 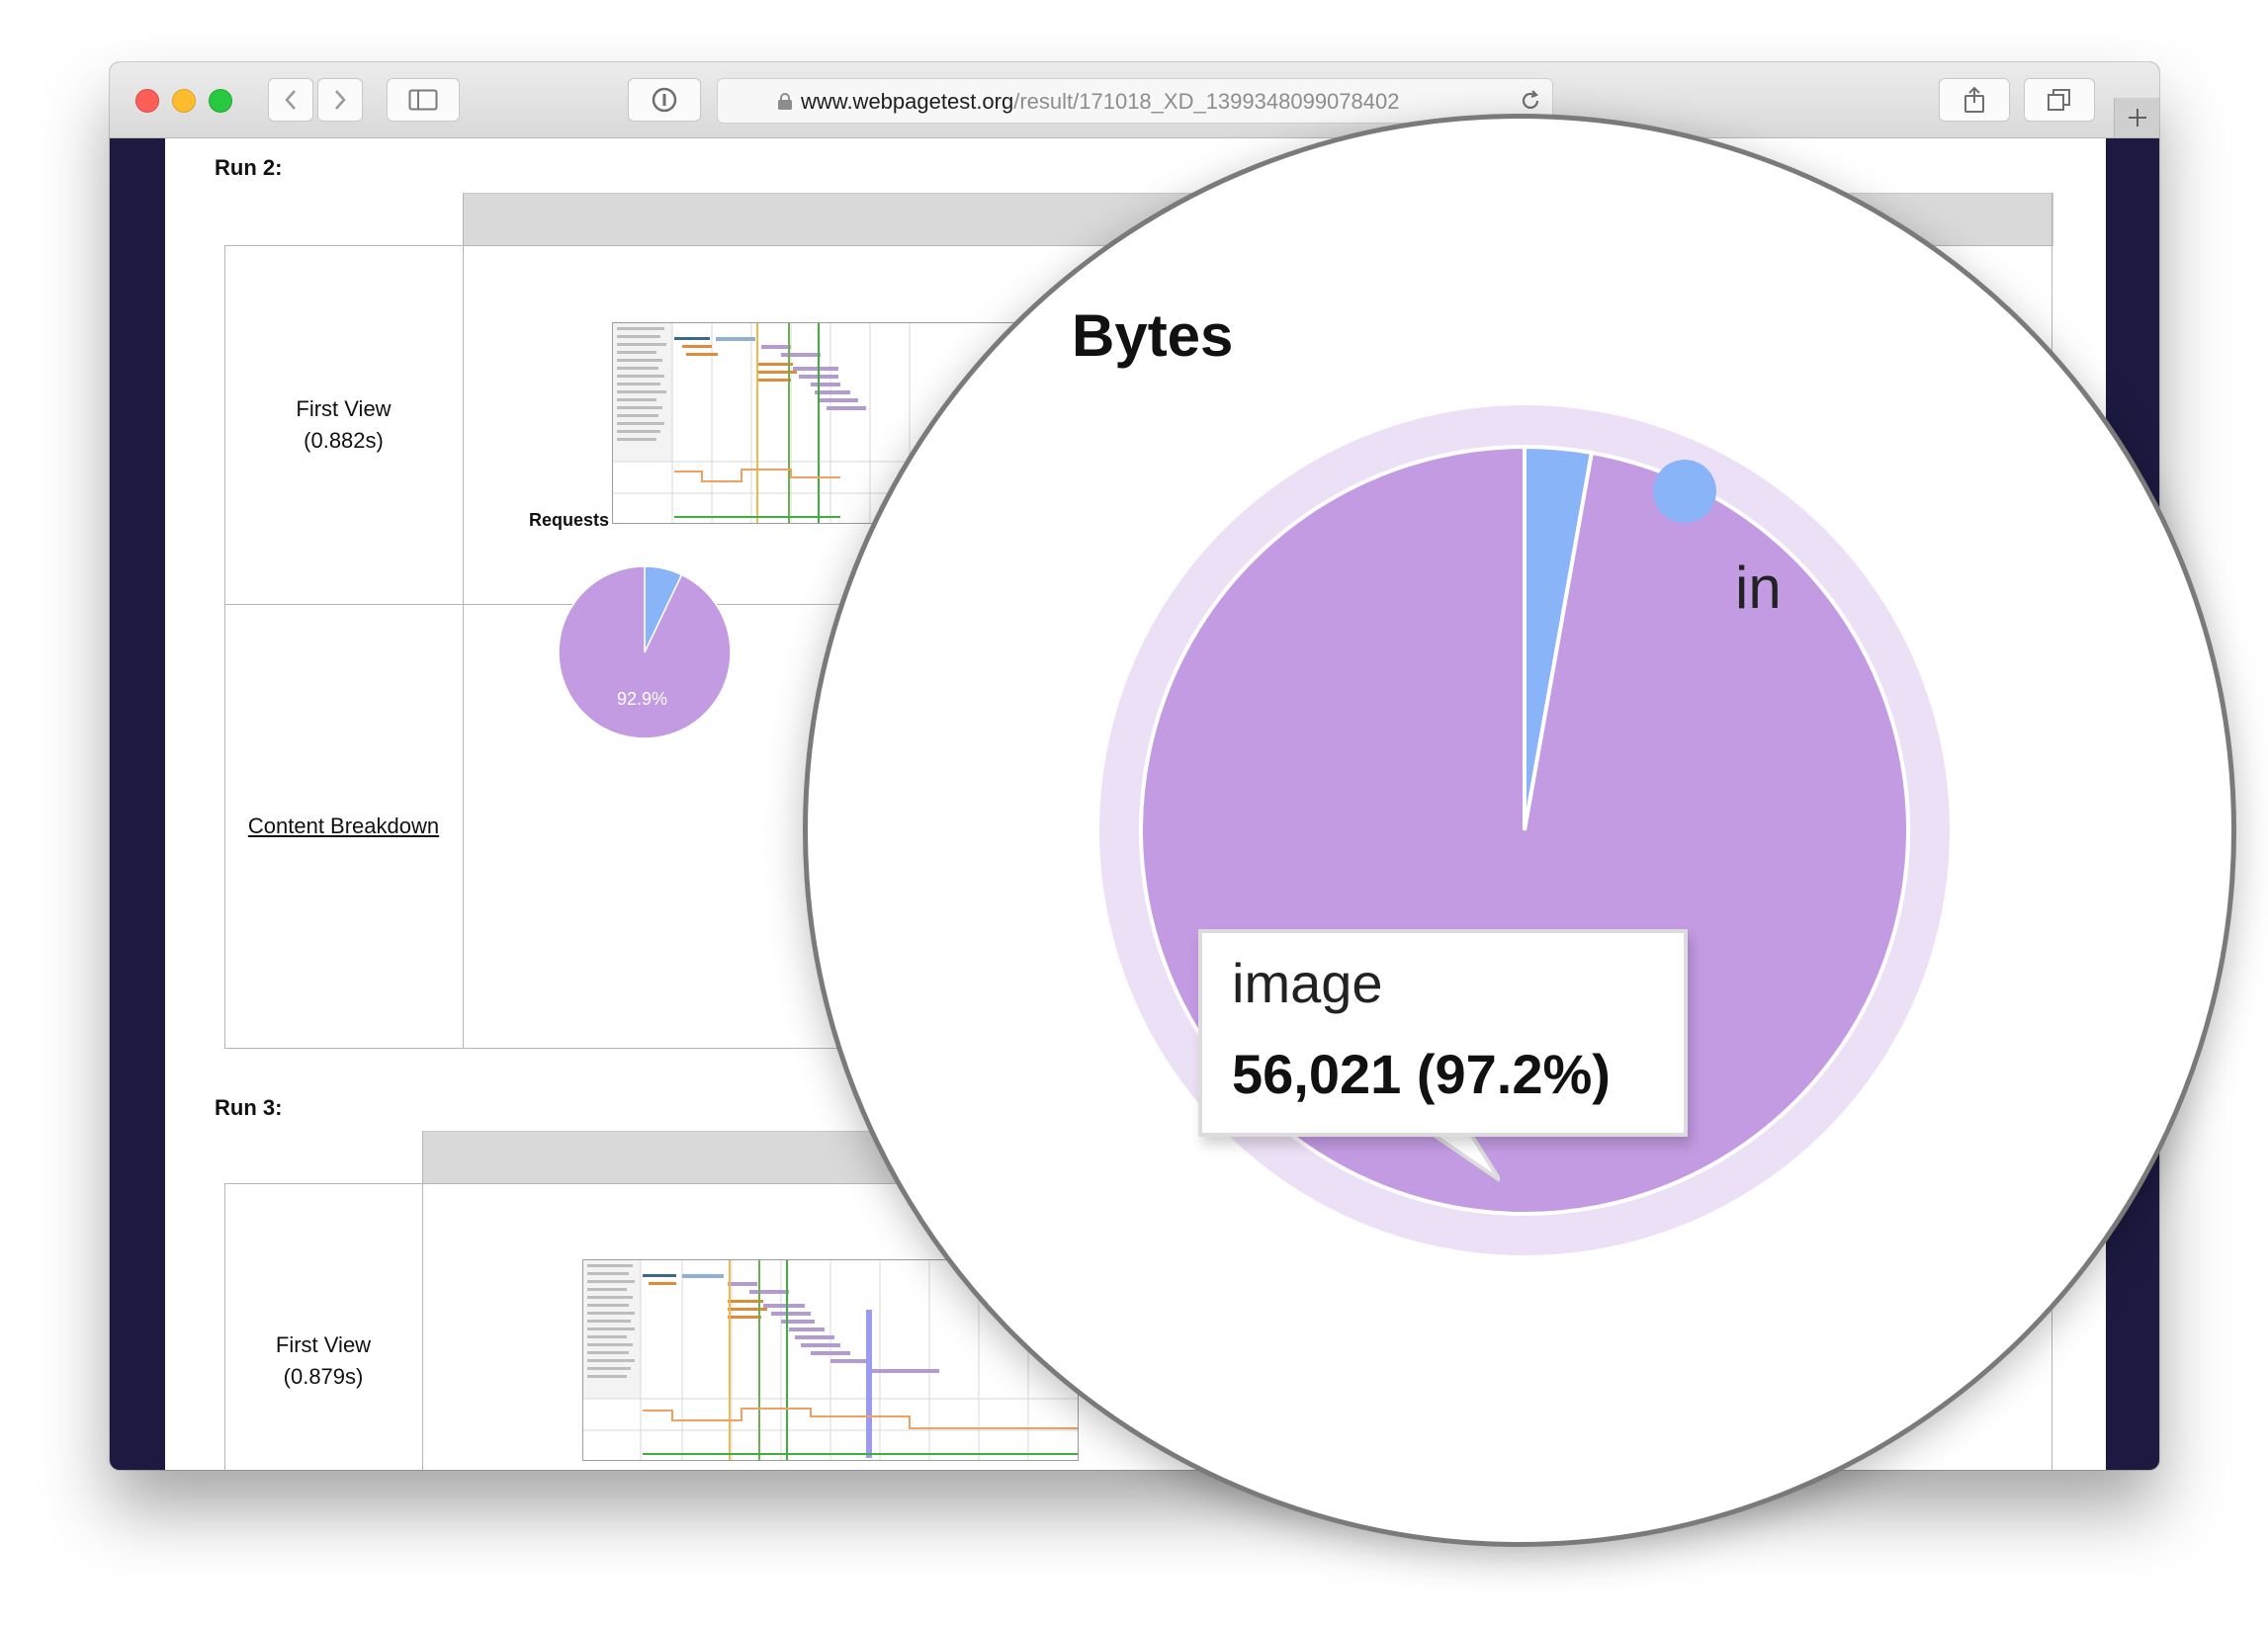 I want to click on new-tab-button, so click(x=2136, y=117).